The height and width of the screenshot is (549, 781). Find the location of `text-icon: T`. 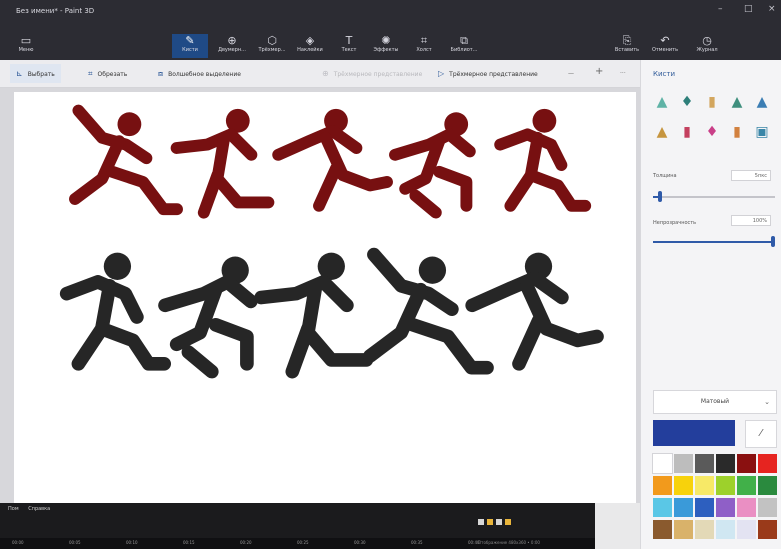

text-icon: T is located at coordinates (349, 40).